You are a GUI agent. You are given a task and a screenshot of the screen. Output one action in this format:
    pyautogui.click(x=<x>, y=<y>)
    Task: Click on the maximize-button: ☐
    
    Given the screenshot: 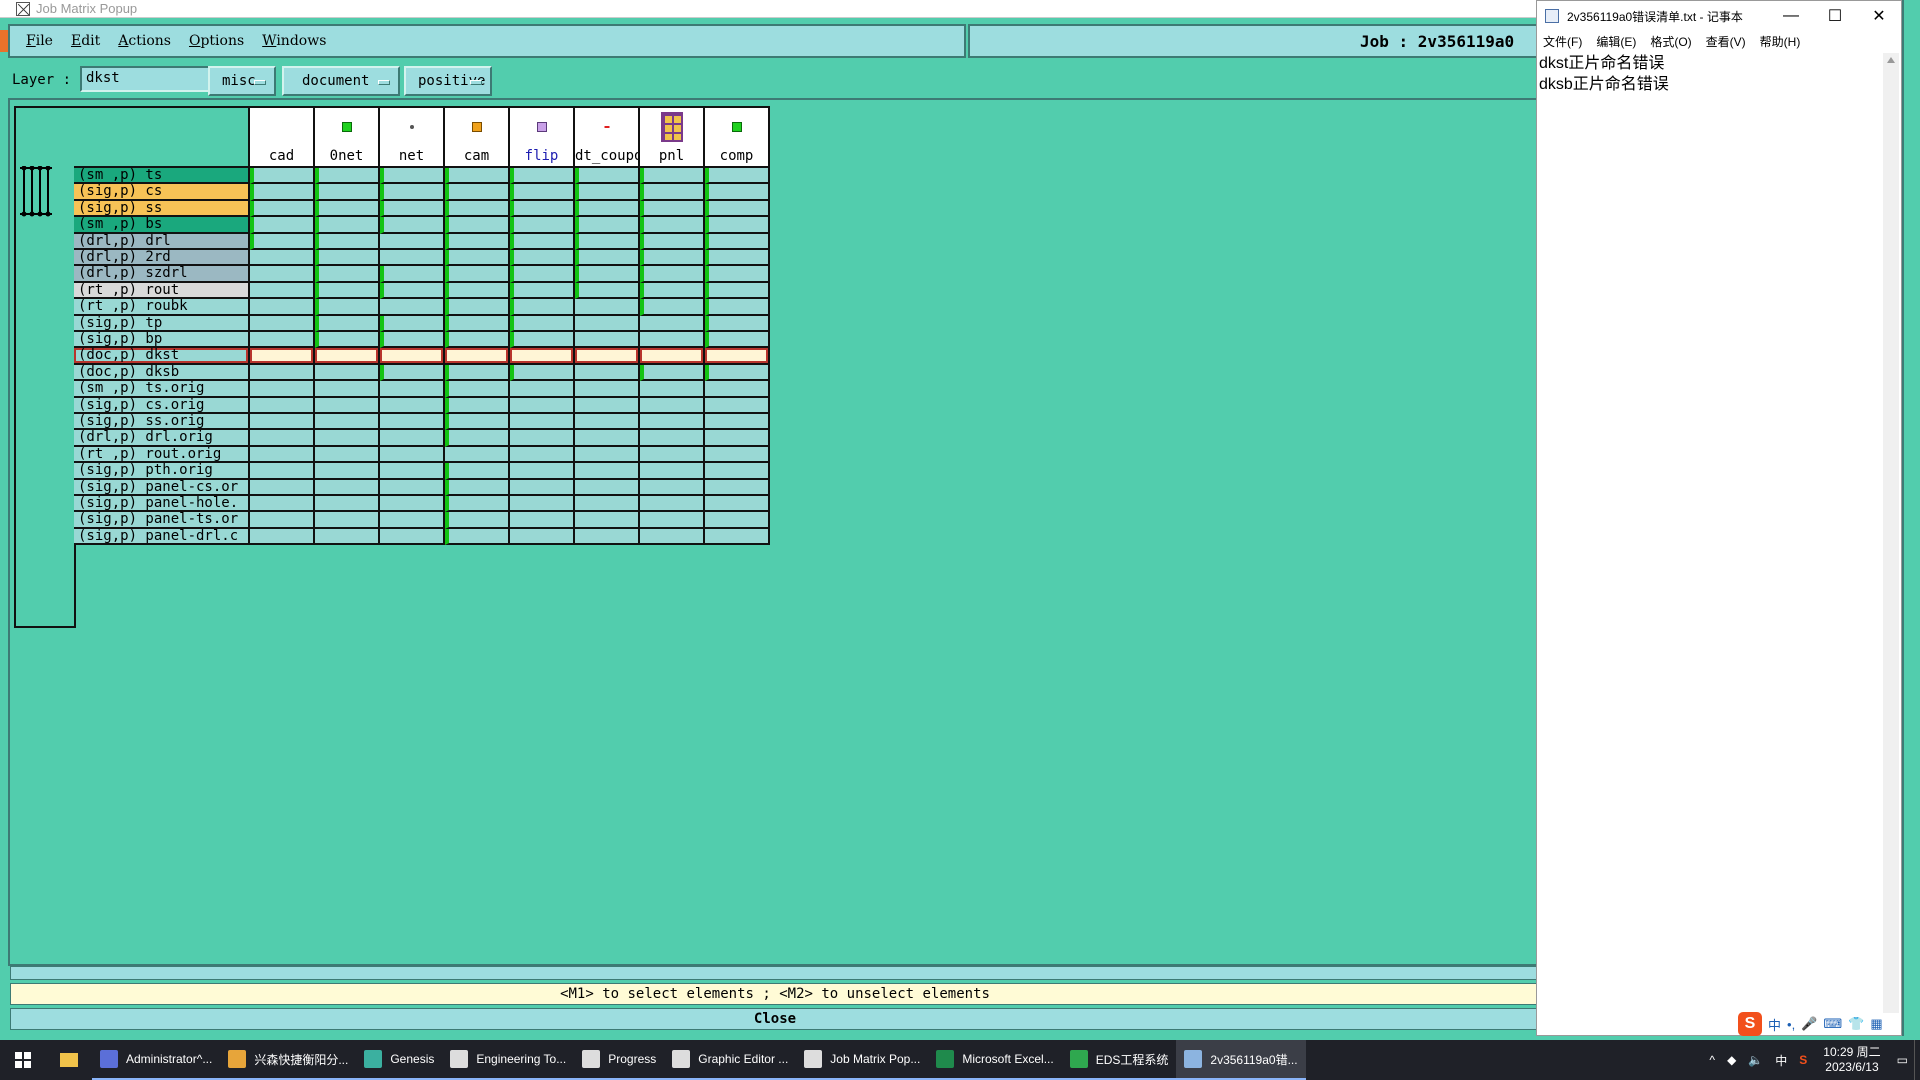 What is the action you would take?
    pyautogui.click(x=1835, y=16)
    